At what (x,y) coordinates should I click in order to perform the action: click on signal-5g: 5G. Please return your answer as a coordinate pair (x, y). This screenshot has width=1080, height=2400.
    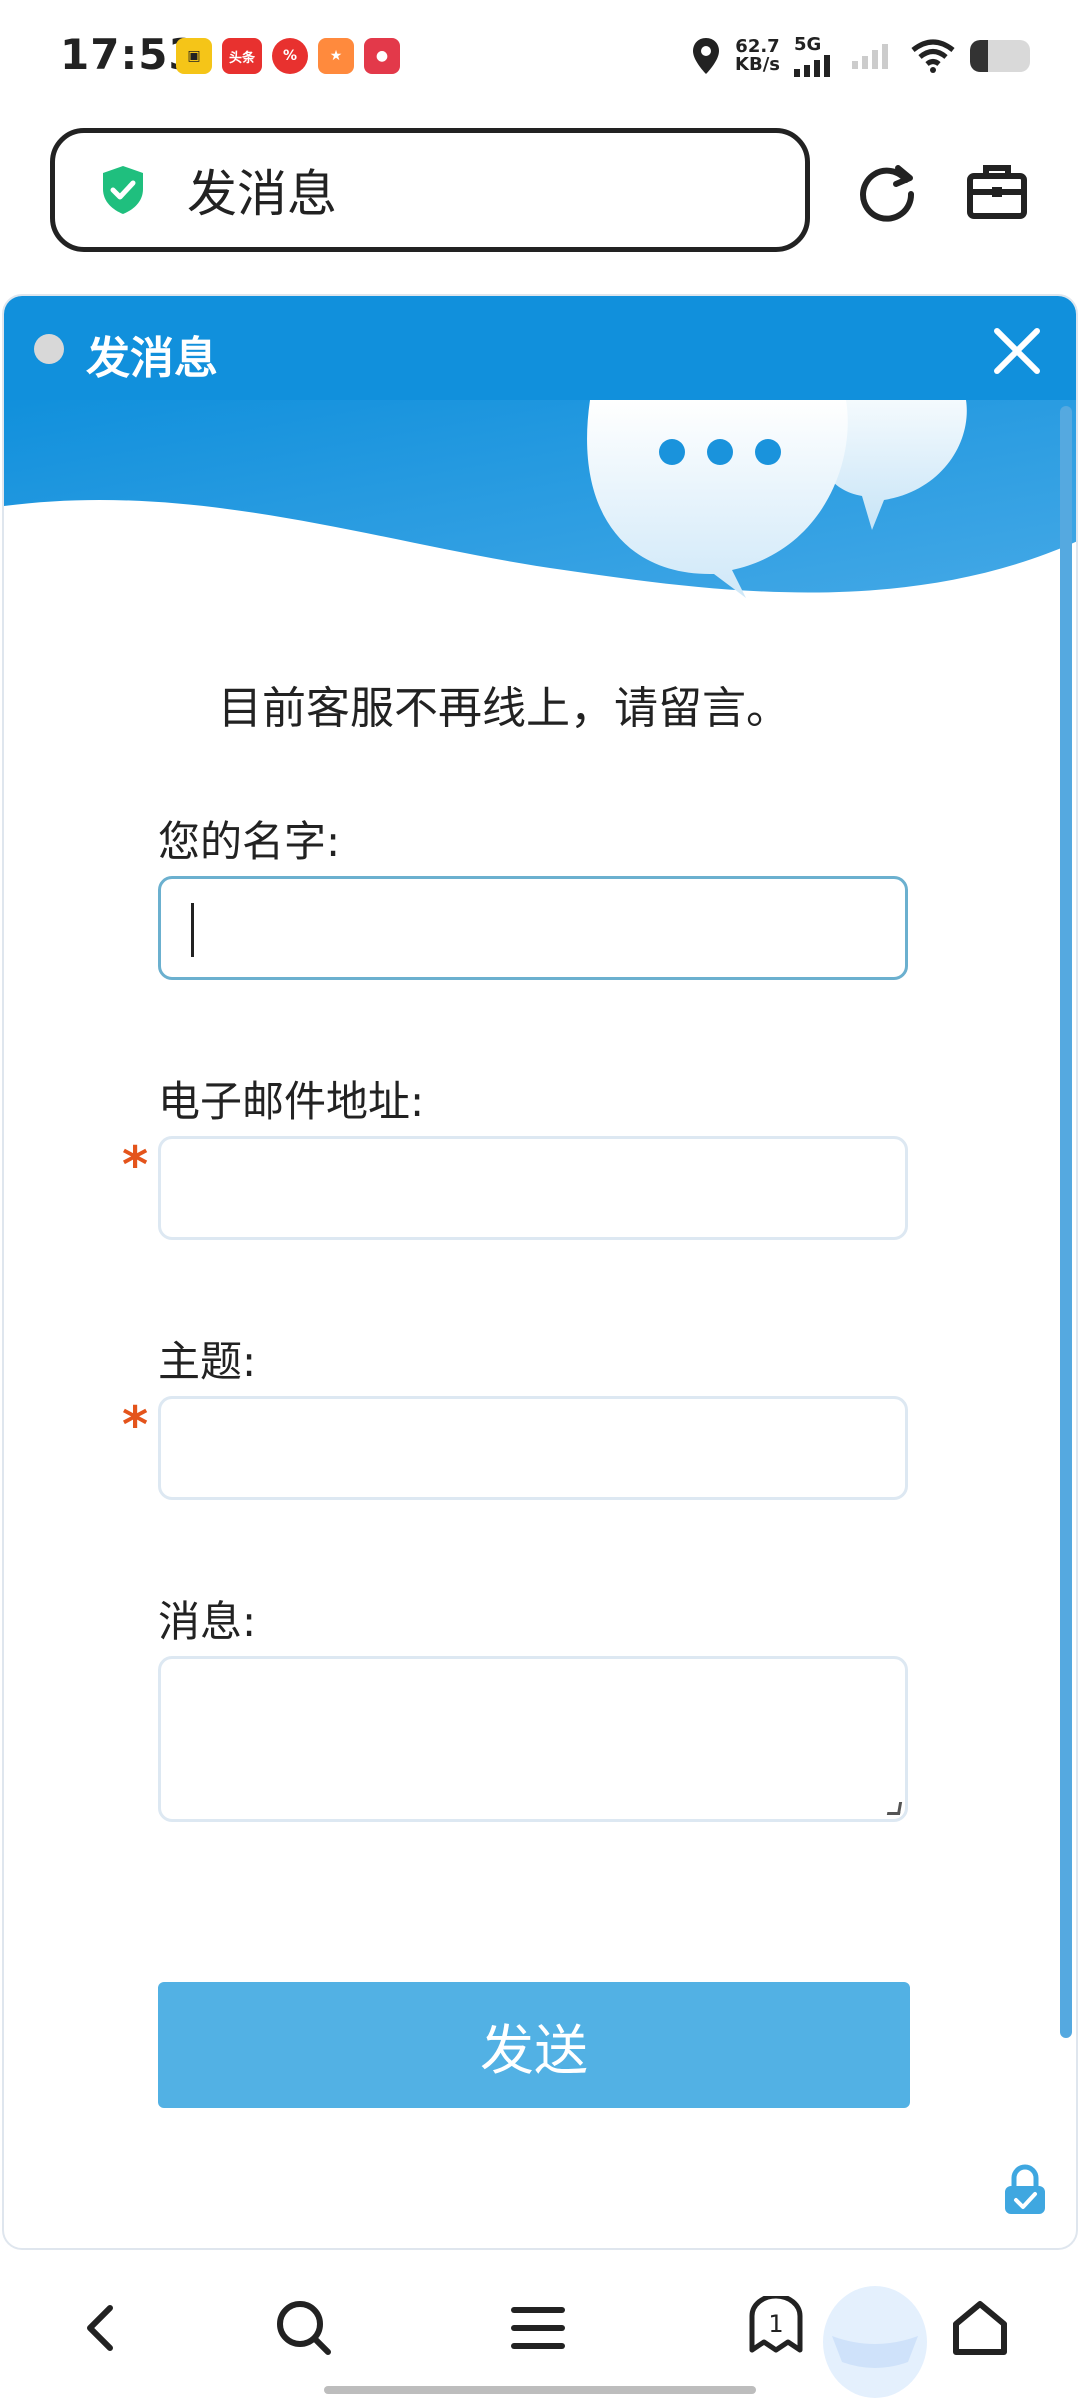
    Looking at the image, I should click on (816, 55).